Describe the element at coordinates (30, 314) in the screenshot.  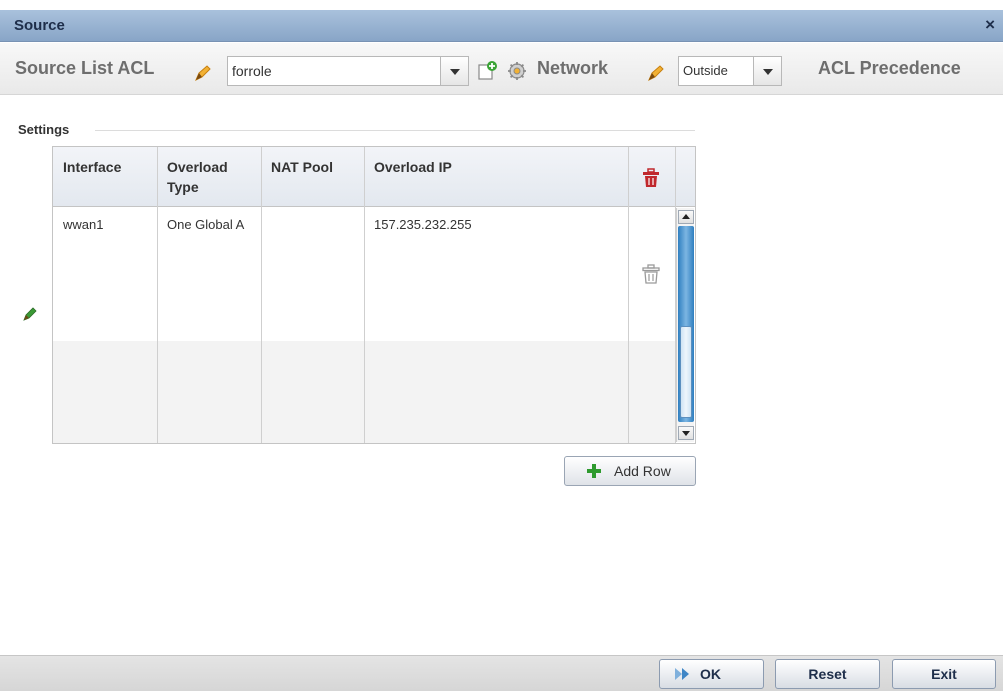
I see `edit-row-pencil-icon` at that location.